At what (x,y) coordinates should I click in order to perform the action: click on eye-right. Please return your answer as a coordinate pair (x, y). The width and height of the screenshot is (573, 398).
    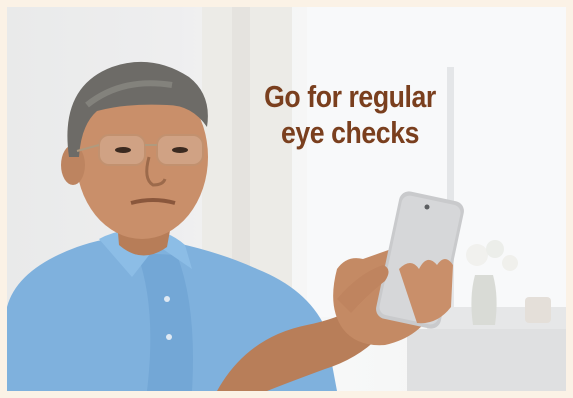
    Looking at the image, I should click on (180, 150).